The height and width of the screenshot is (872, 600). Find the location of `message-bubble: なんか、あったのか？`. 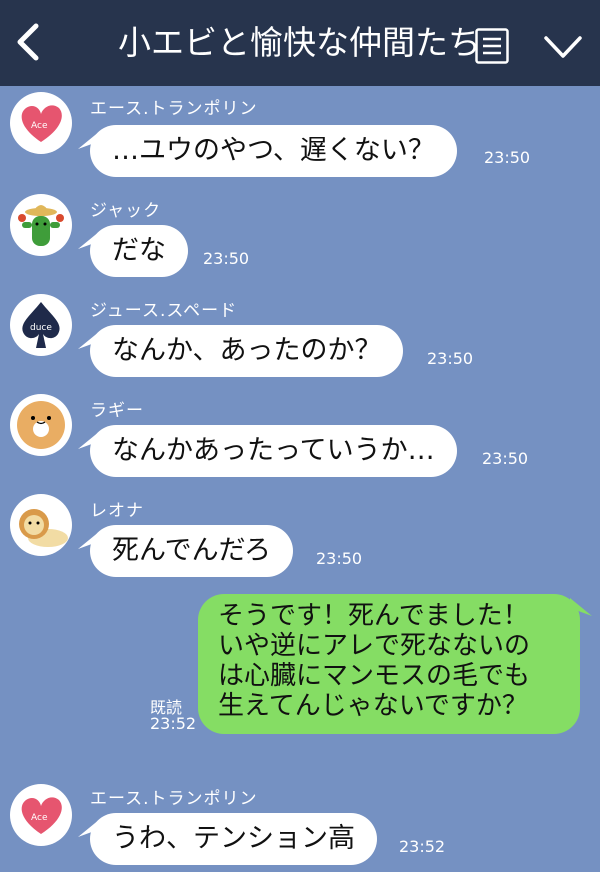

message-bubble: なんか、あったのか？ is located at coordinates (241, 351).